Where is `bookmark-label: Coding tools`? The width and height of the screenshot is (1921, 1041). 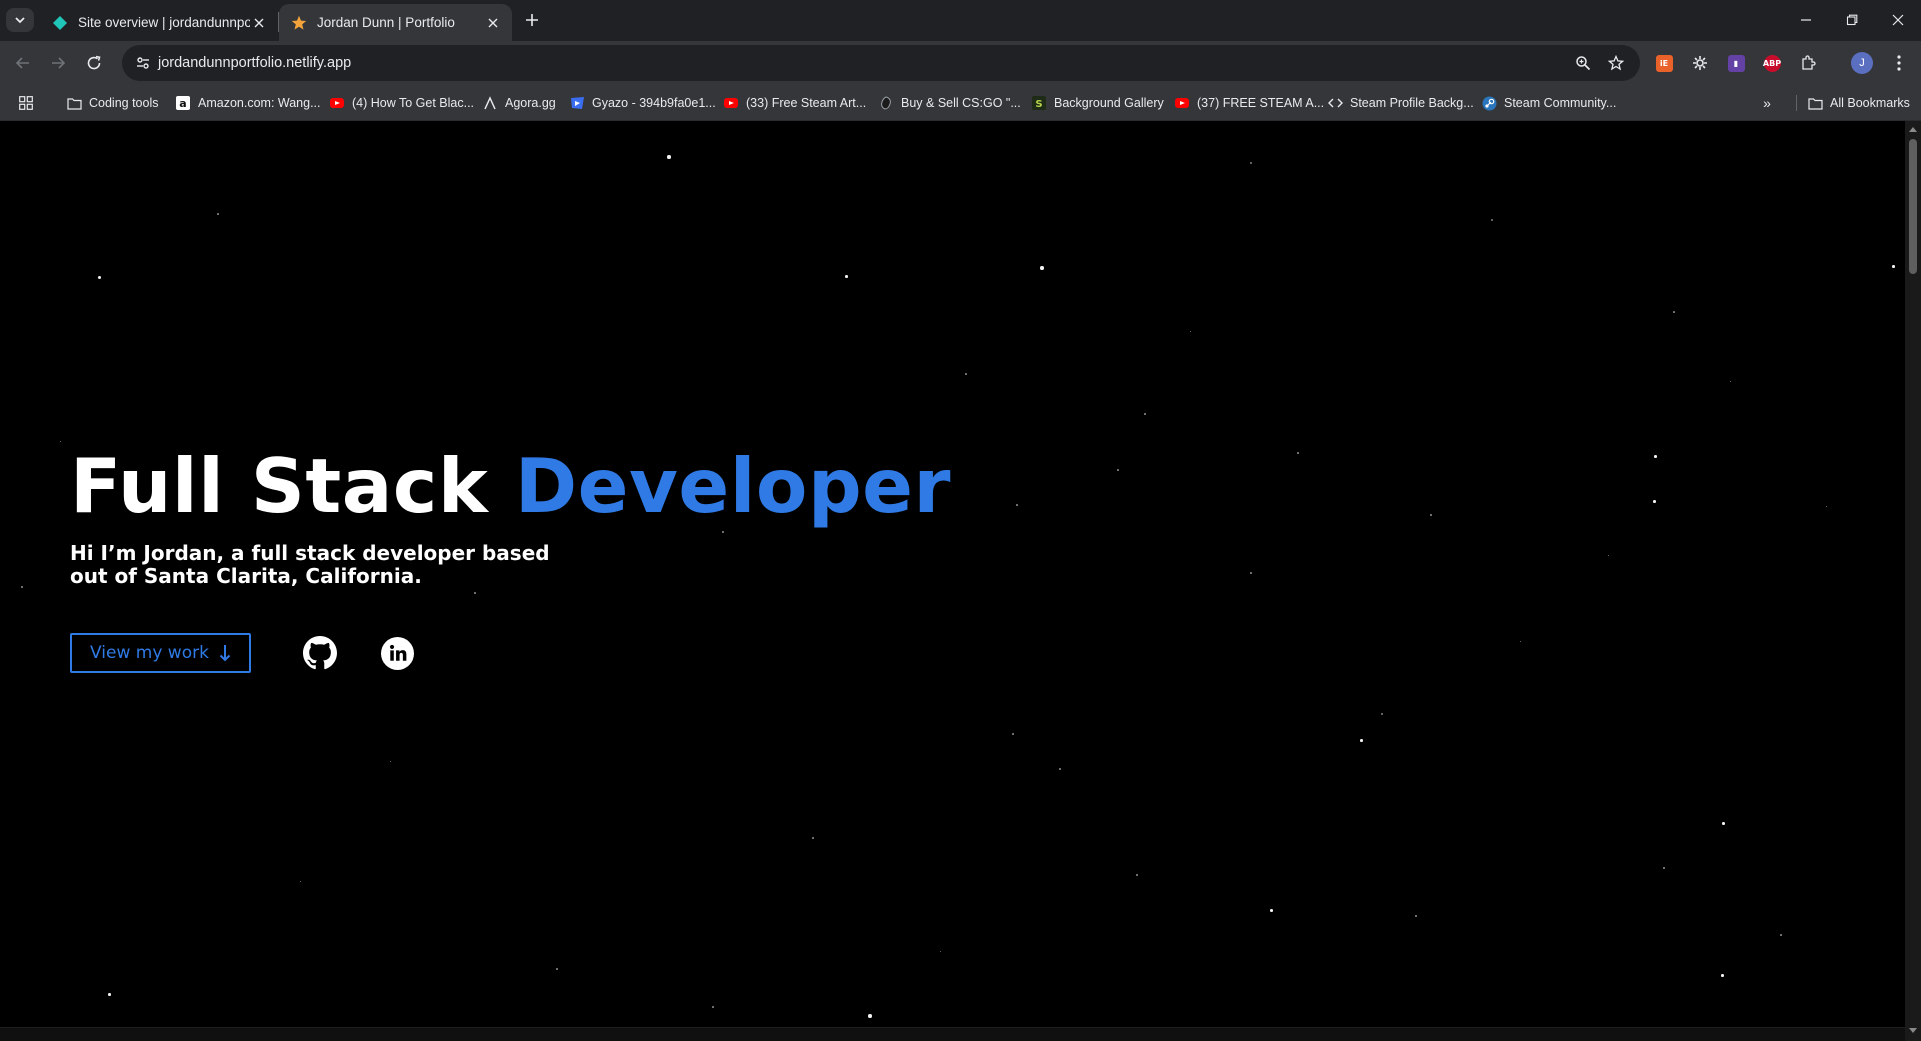
bookmark-label: Coding tools is located at coordinates (124, 103).